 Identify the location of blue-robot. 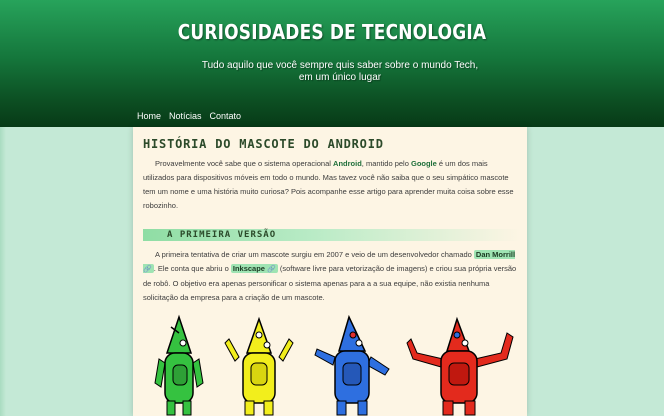
(352, 365).